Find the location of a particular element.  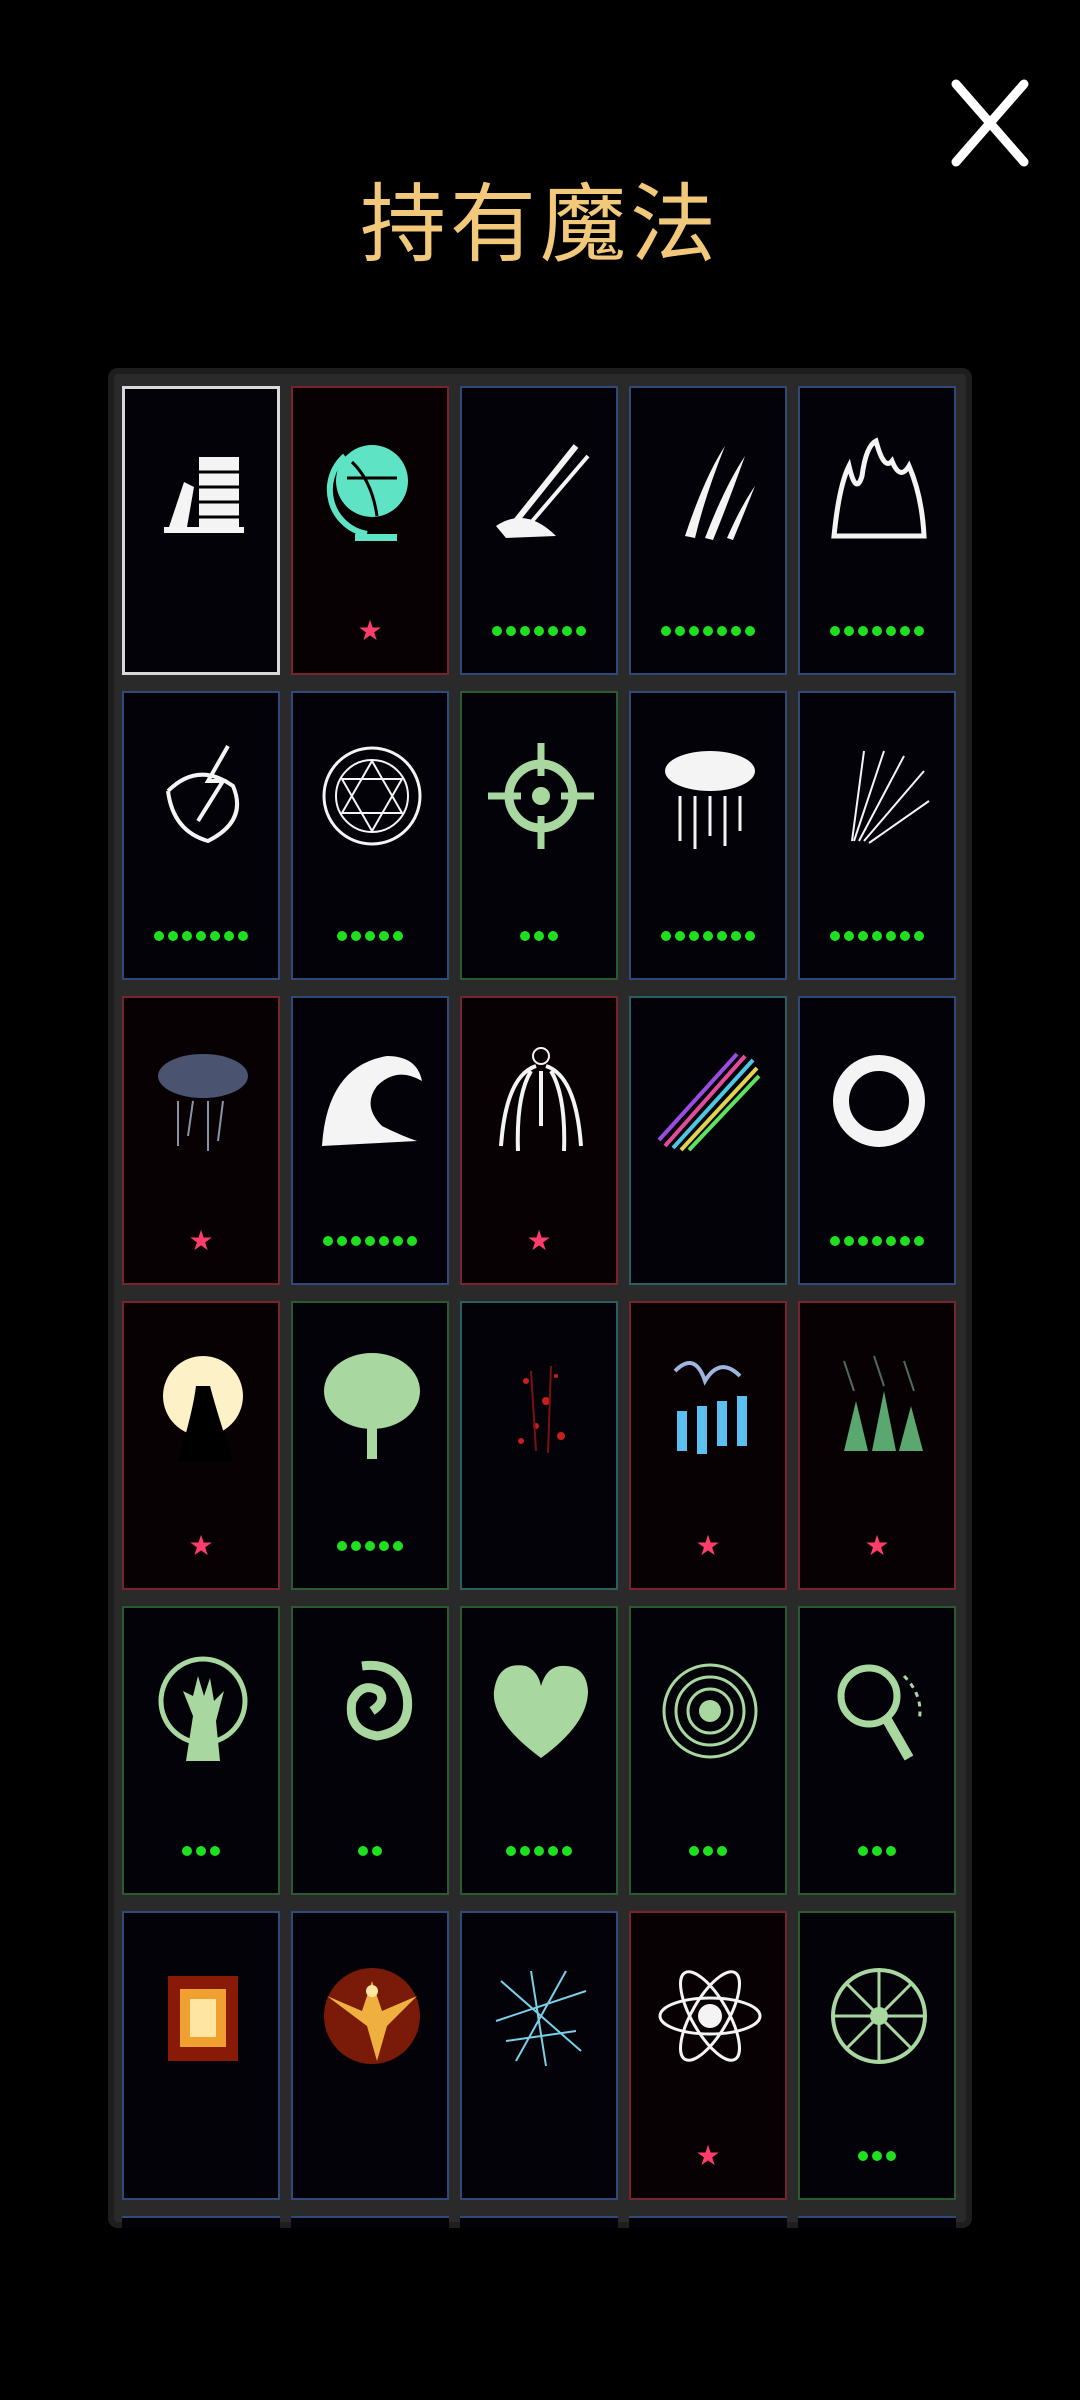

lightning-orb-icon is located at coordinates (203, 796).